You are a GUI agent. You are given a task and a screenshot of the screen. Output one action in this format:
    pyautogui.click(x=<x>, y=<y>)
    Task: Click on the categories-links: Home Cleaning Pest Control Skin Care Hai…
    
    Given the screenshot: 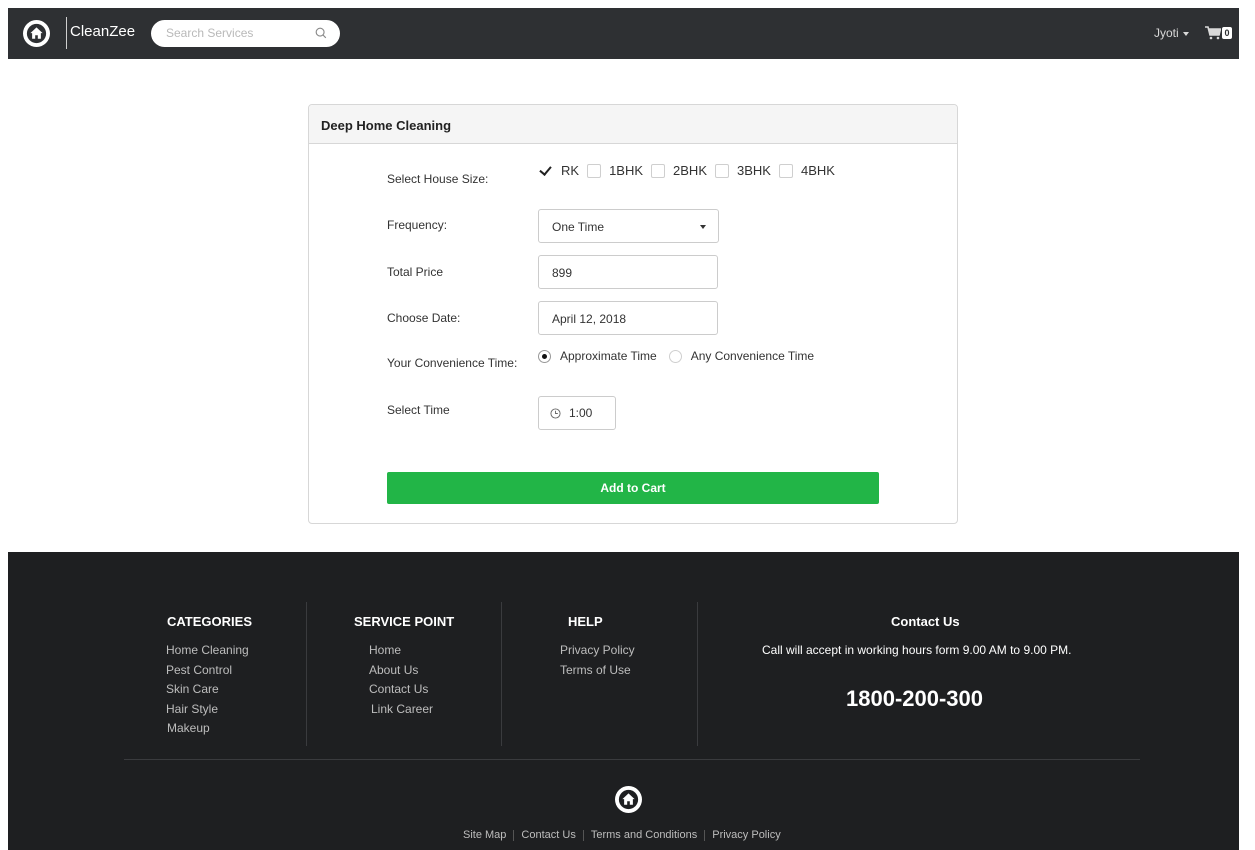 What is the action you would take?
    pyautogui.click(x=207, y=690)
    